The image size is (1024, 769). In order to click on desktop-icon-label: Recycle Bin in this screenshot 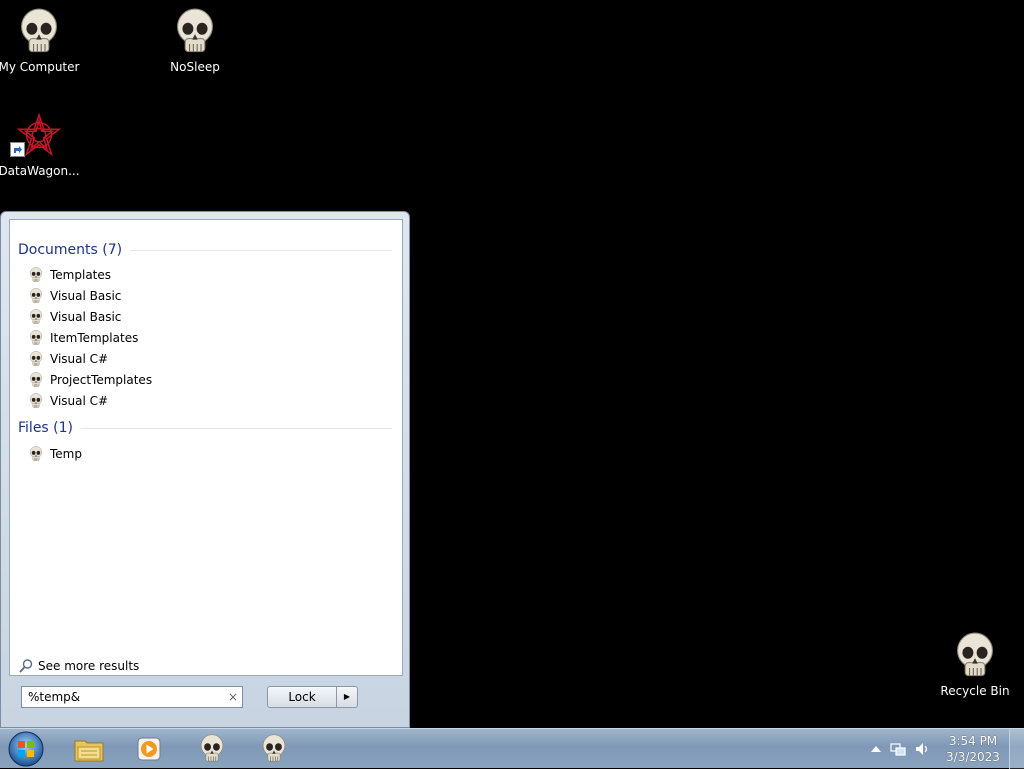, I will do `click(975, 691)`.